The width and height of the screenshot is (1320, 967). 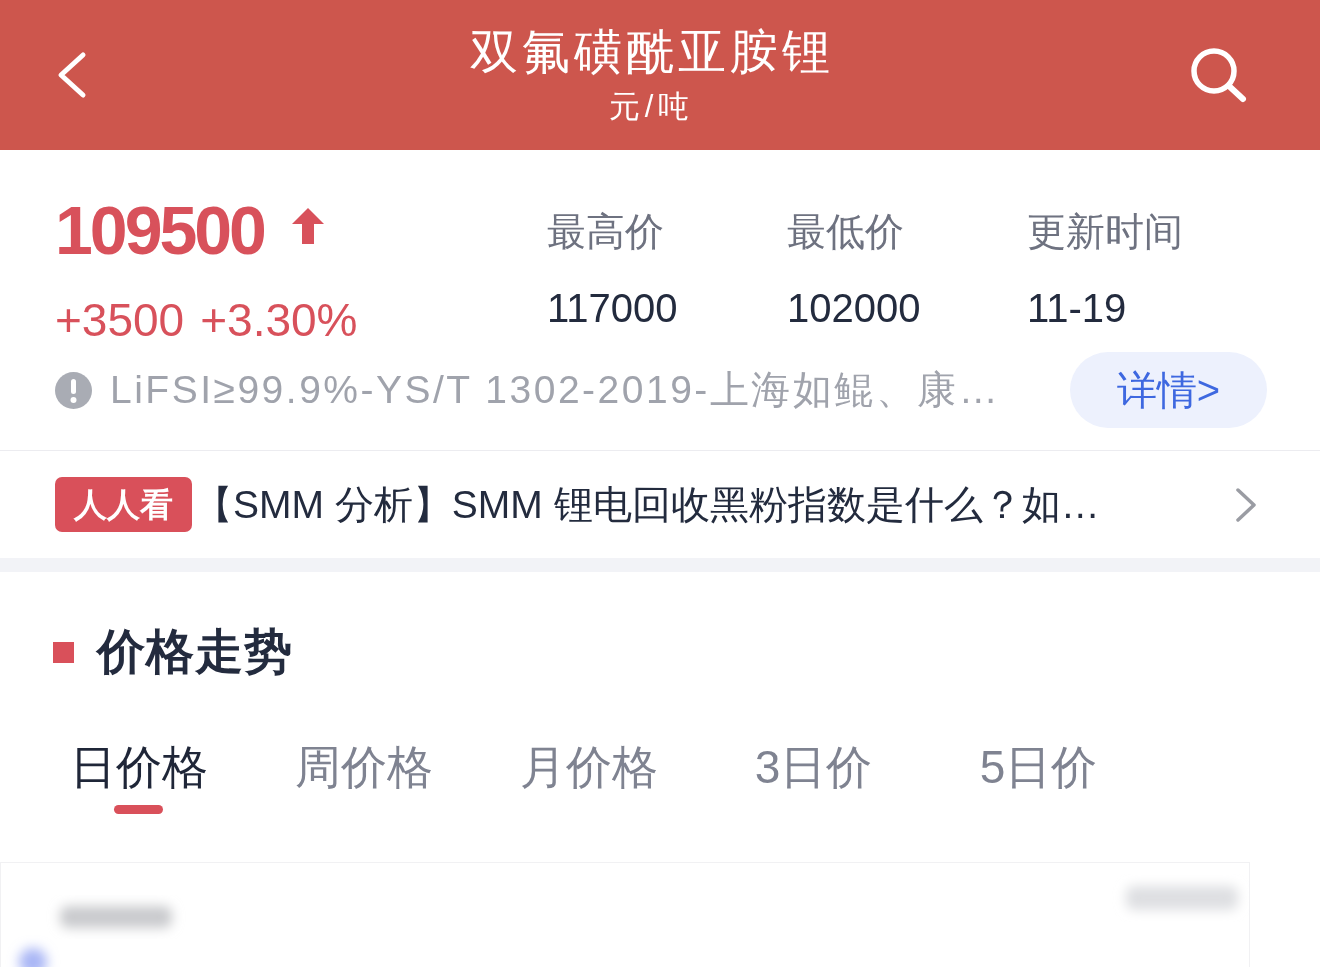 What do you see at coordinates (279, 320) in the screenshot?
I see `percent-change: +3.30%` at bounding box center [279, 320].